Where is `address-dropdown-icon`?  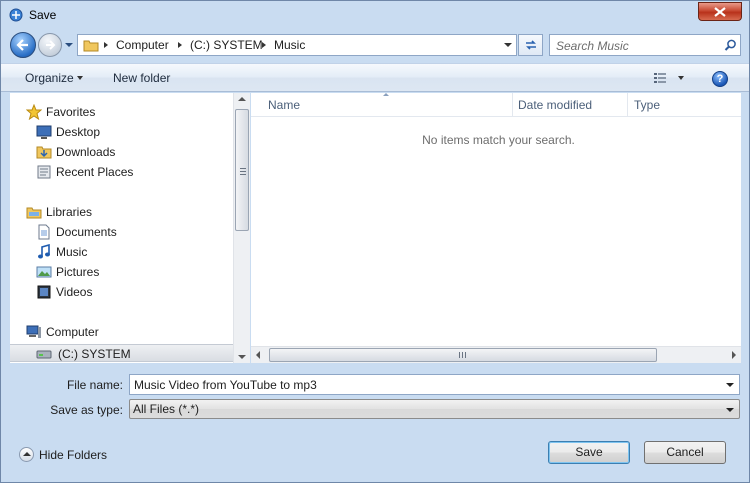
address-dropdown-icon is located at coordinates (508, 45).